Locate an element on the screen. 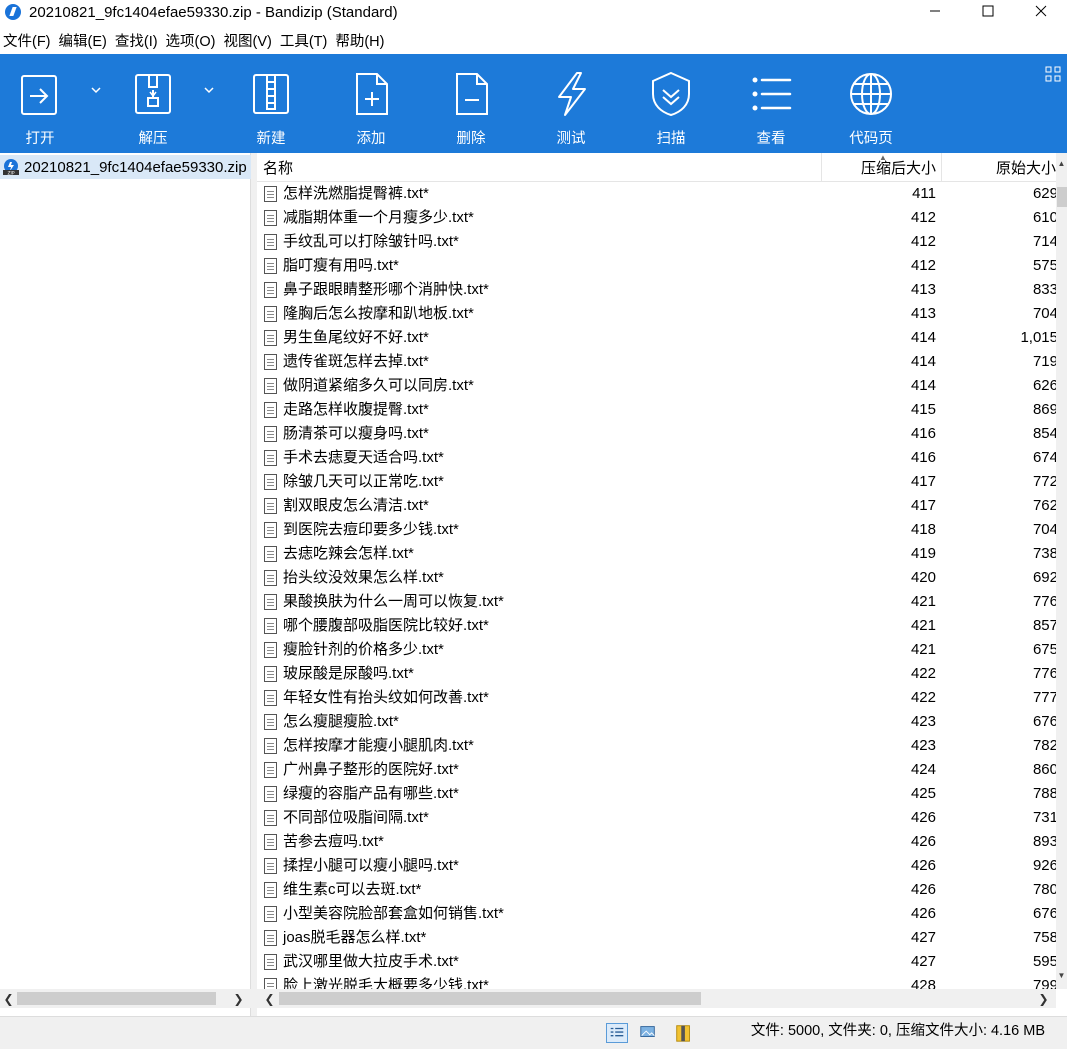 Image resolution: width=1067 pixels, height=1049 pixels. close-icon is located at coordinates (1040, 11).